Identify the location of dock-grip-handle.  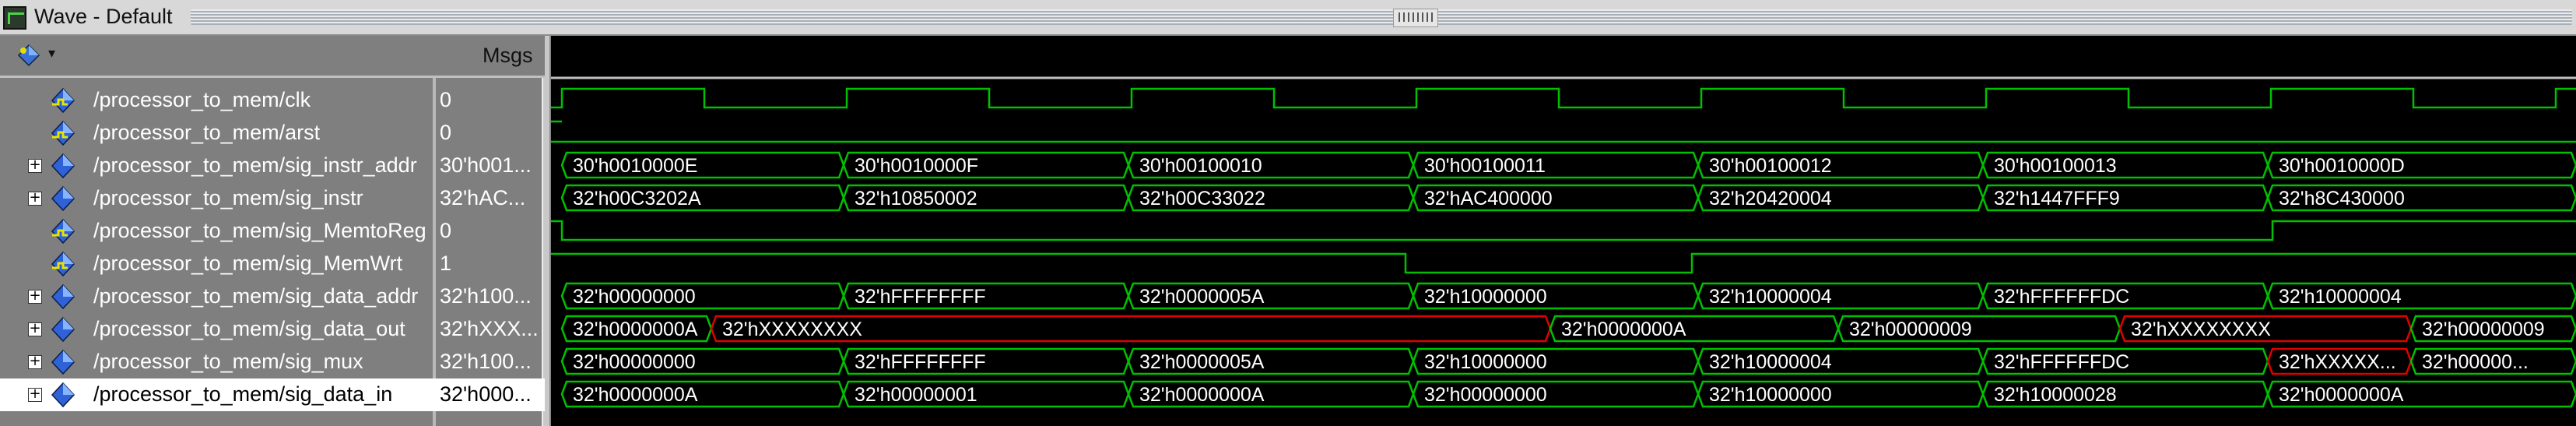
(1416, 18).